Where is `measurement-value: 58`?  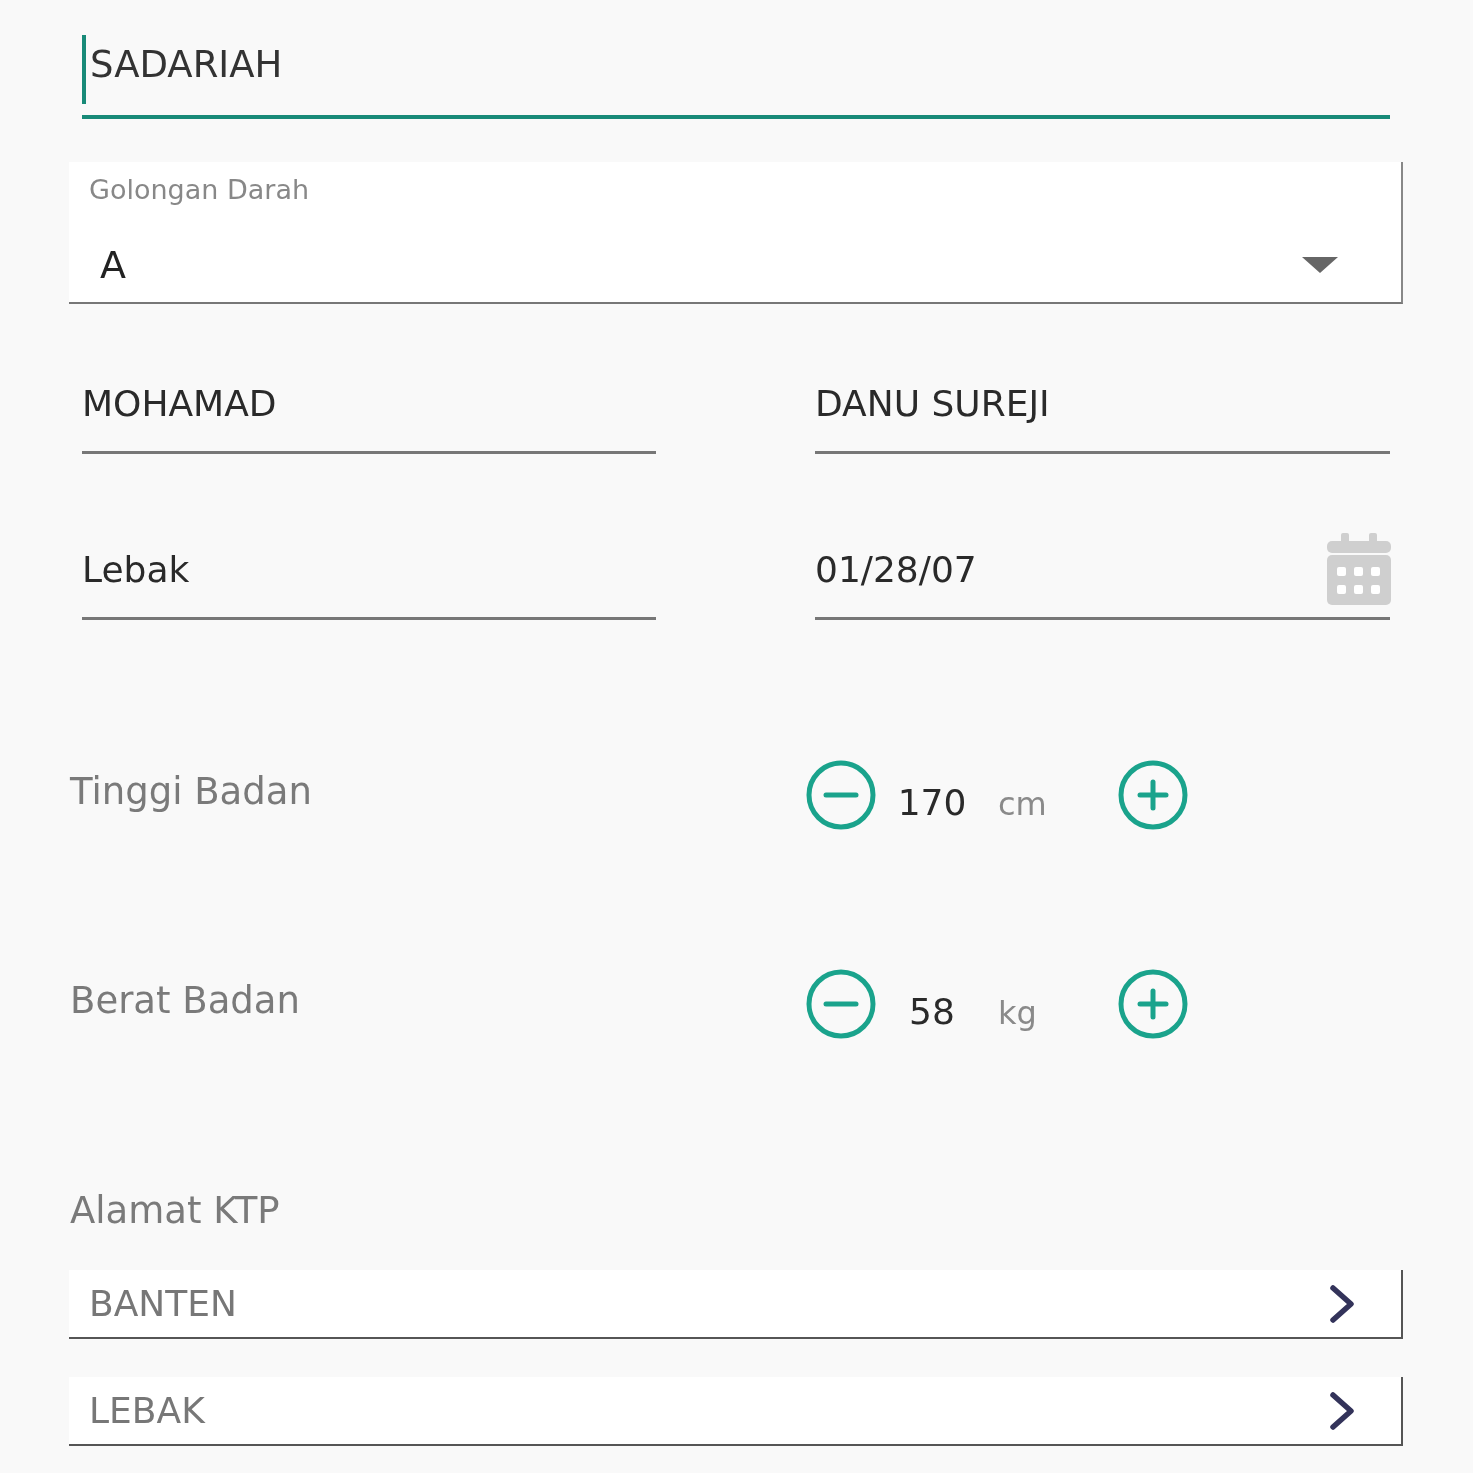
measurement-value: 58 is located at coordinates (932, 1011).